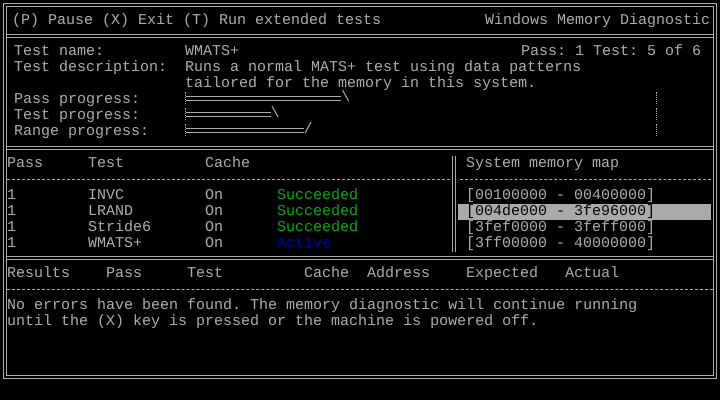  I want to click on table-cell-text: LRAND, so click(111, 212).